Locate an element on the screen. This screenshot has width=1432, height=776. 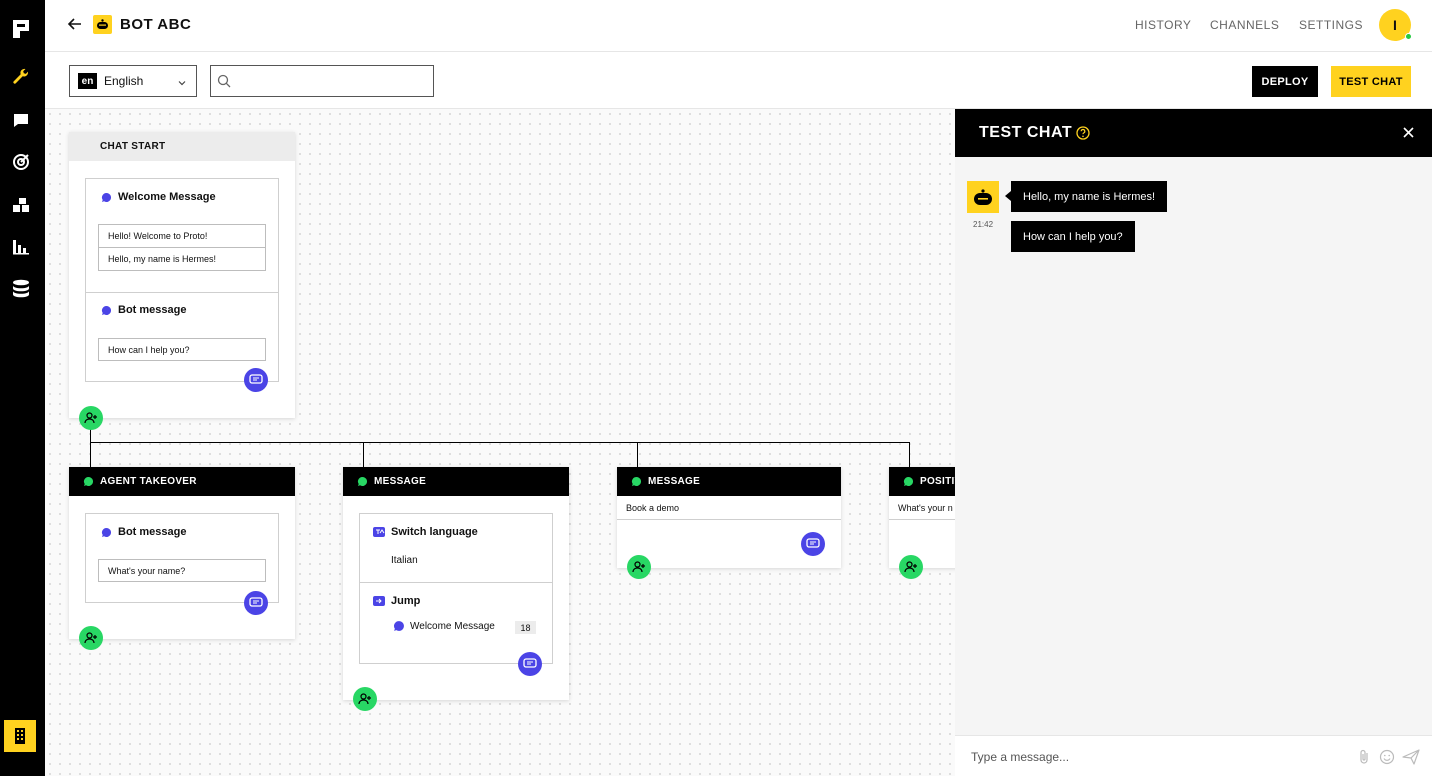
bot-message-bubble: How can I help you? is located at coordinates (1073, 236).